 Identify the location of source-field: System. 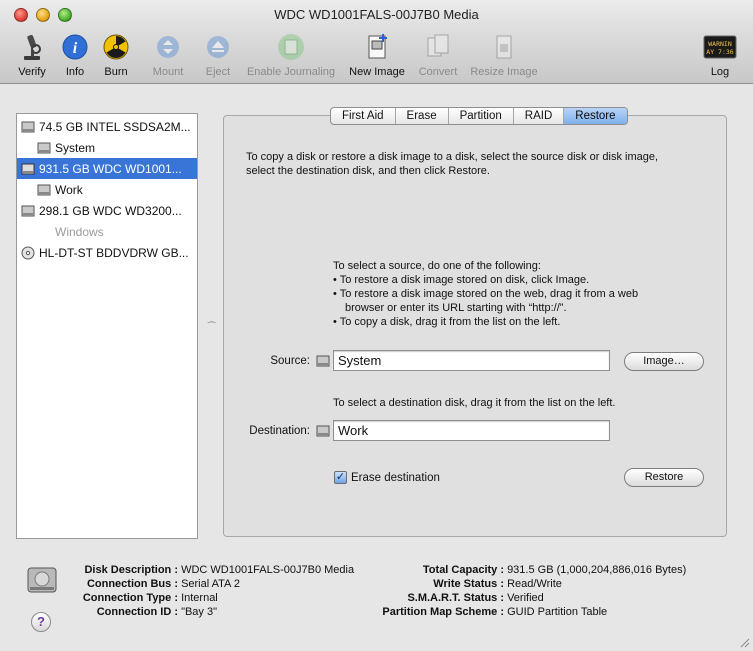
(471, 360).